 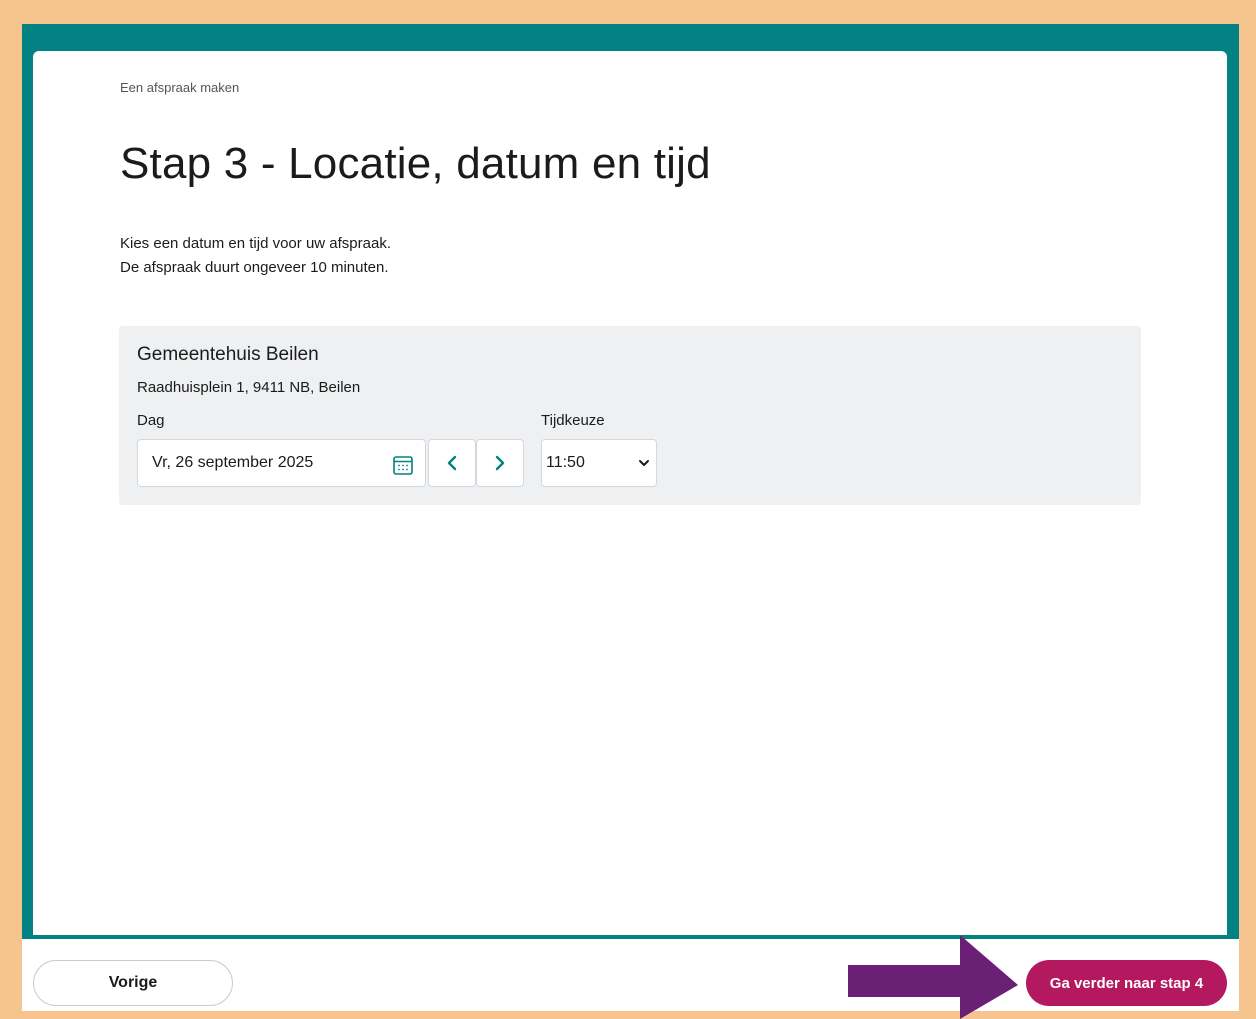 I want to click on previous-button: Vorige, so click(x=133, y=983).